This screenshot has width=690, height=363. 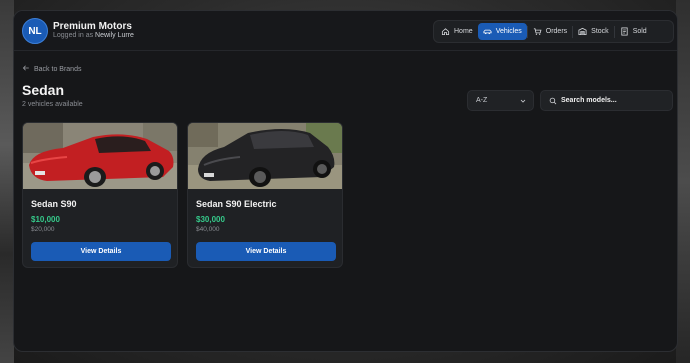 What do you see at coordinates (114, 35) in the screenshot?
I see `user-name: Newily Lurre` at bounding box center [114, 35].